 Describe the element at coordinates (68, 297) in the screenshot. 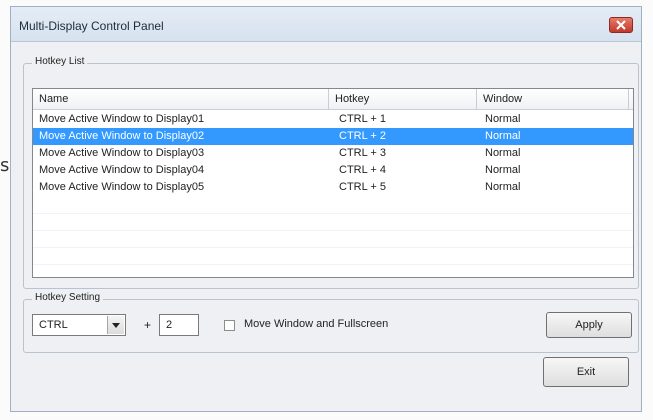

I see `hotkey-setting-title: Hotkey Setting` at that location.